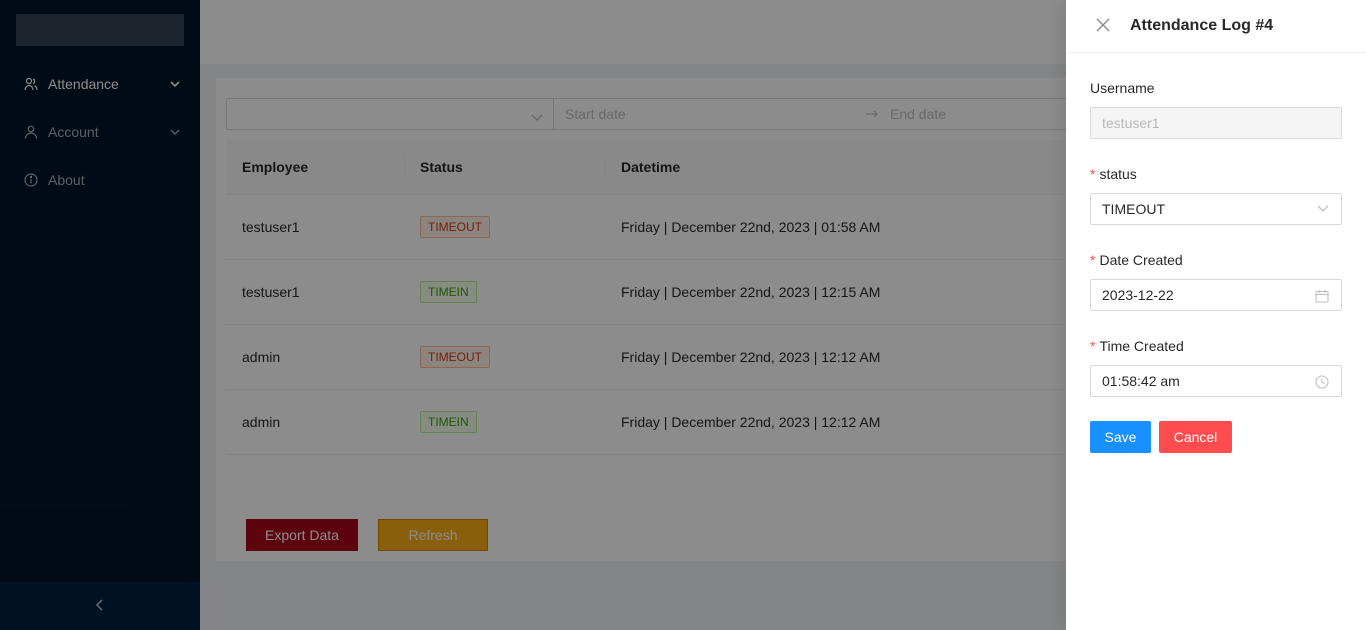  Describe the element at coordinates (1141, 346) in the screenshot. I see `time-created-label-text: Time Created` at that location.